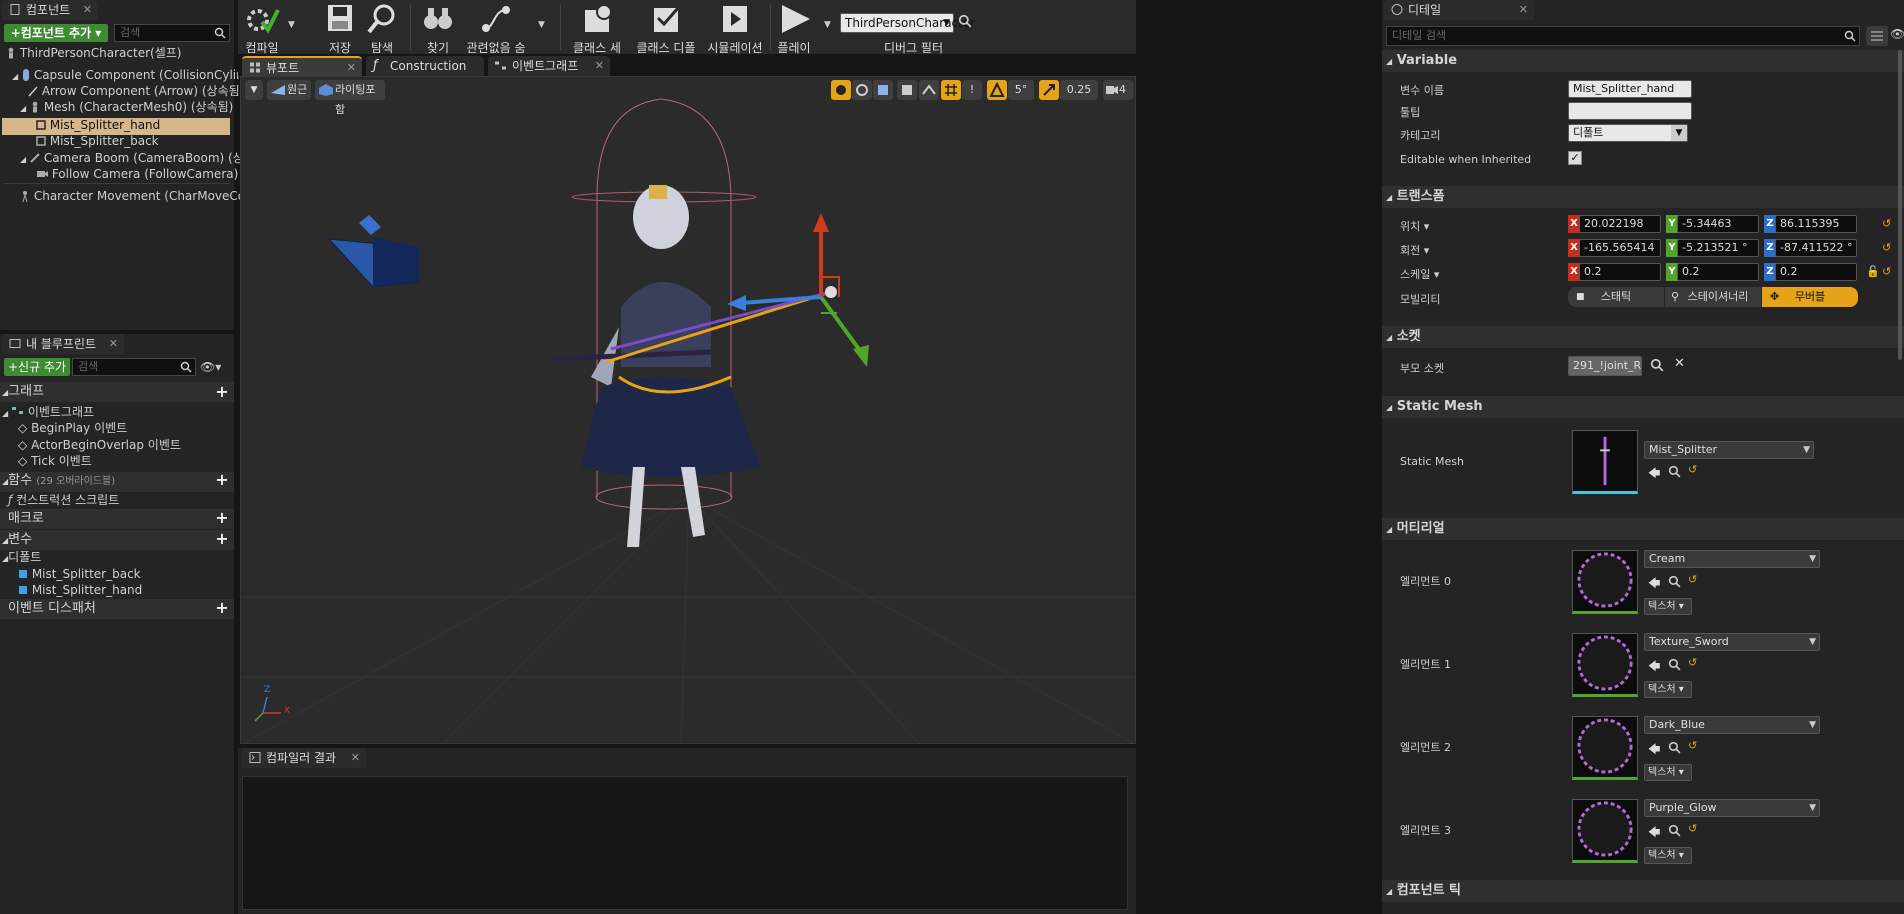 This screenshot has height=914, width=1904. I want to click on macros-section: 매크로, so click(26, 519).